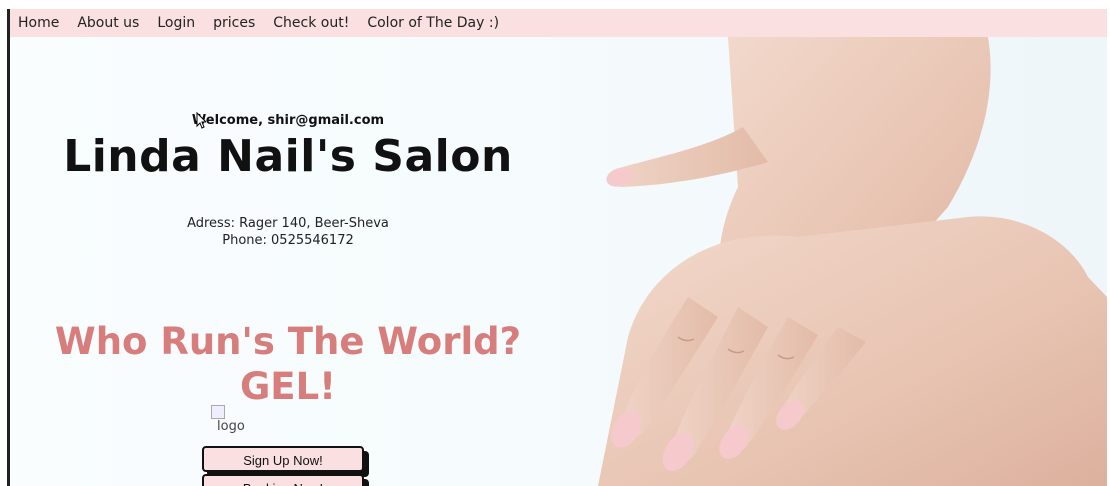 The height and width of the screenshot is (486, 1110). Describe the element at coordinates (433, 23) in the screenshot. I see `nav-color-of-day-link: Color of The Day :)` at that location.